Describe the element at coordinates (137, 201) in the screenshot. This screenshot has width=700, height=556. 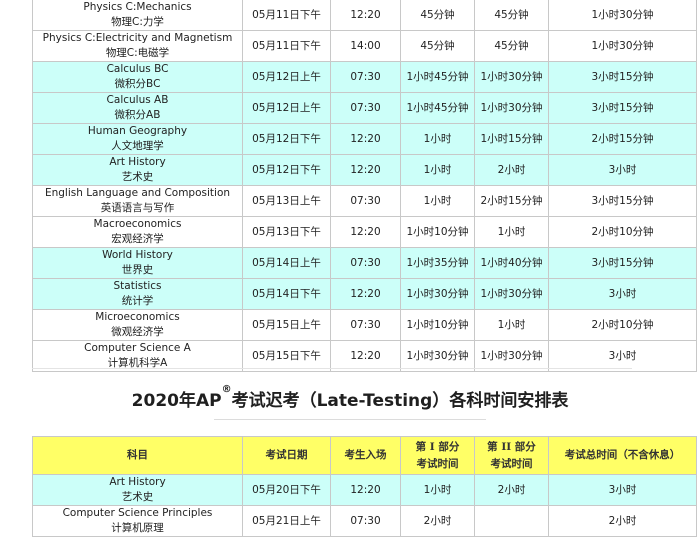
I see `subject-cell: English Language and Composition 英语语言与写作` at that location.